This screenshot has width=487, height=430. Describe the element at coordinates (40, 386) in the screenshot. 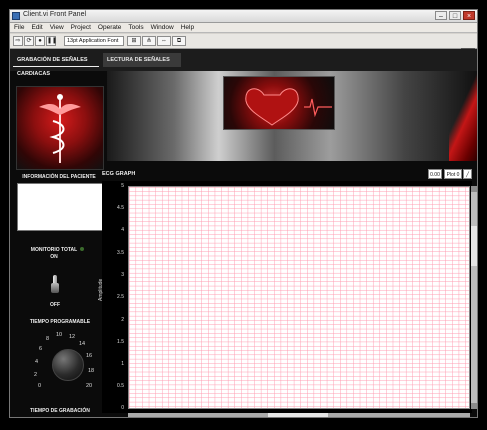

I see `knob-tick-0: 0` at that location.